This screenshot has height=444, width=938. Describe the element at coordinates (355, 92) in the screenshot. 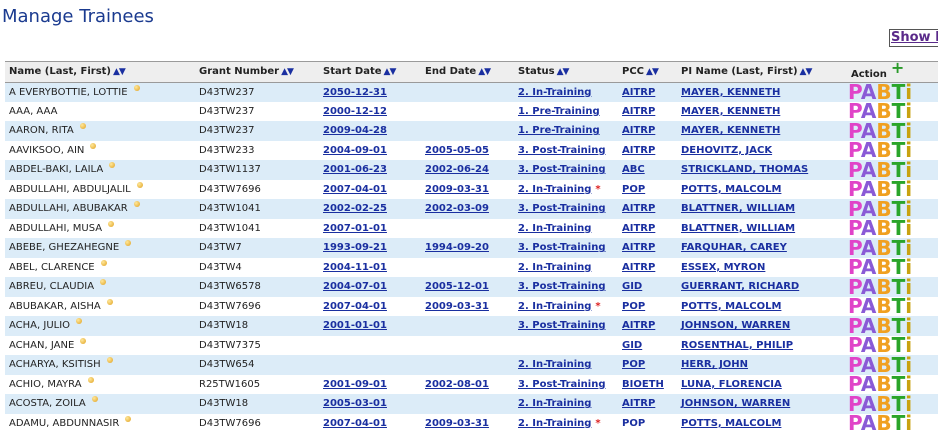

I see `start-date-link: 2050-12-31` at that location.